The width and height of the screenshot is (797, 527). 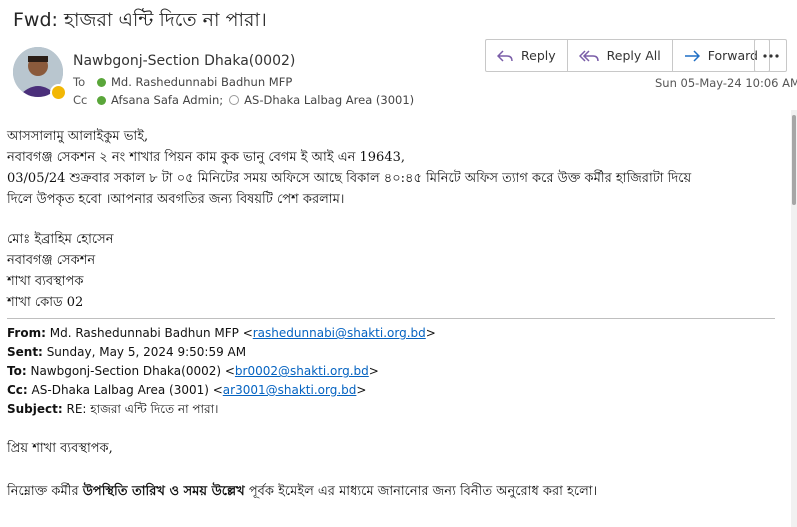 I want to click on received-date: Sun 05-May-24 10:06 AM, so click(x=726, y=83).